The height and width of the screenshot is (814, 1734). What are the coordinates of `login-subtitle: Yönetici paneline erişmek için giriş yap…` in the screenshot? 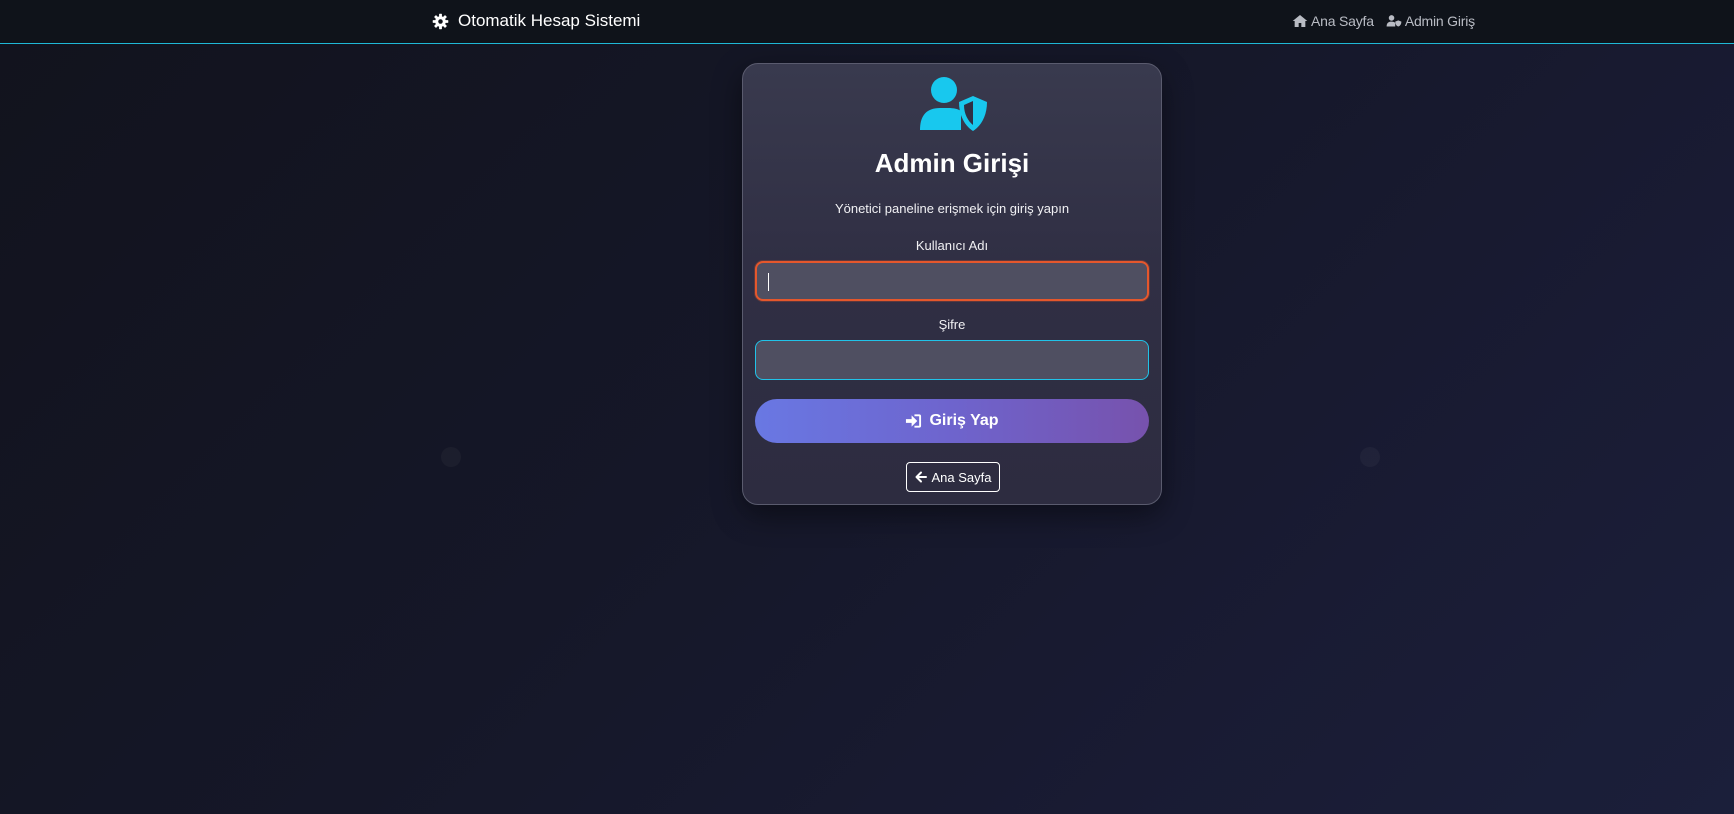 It's located at (952, 208).